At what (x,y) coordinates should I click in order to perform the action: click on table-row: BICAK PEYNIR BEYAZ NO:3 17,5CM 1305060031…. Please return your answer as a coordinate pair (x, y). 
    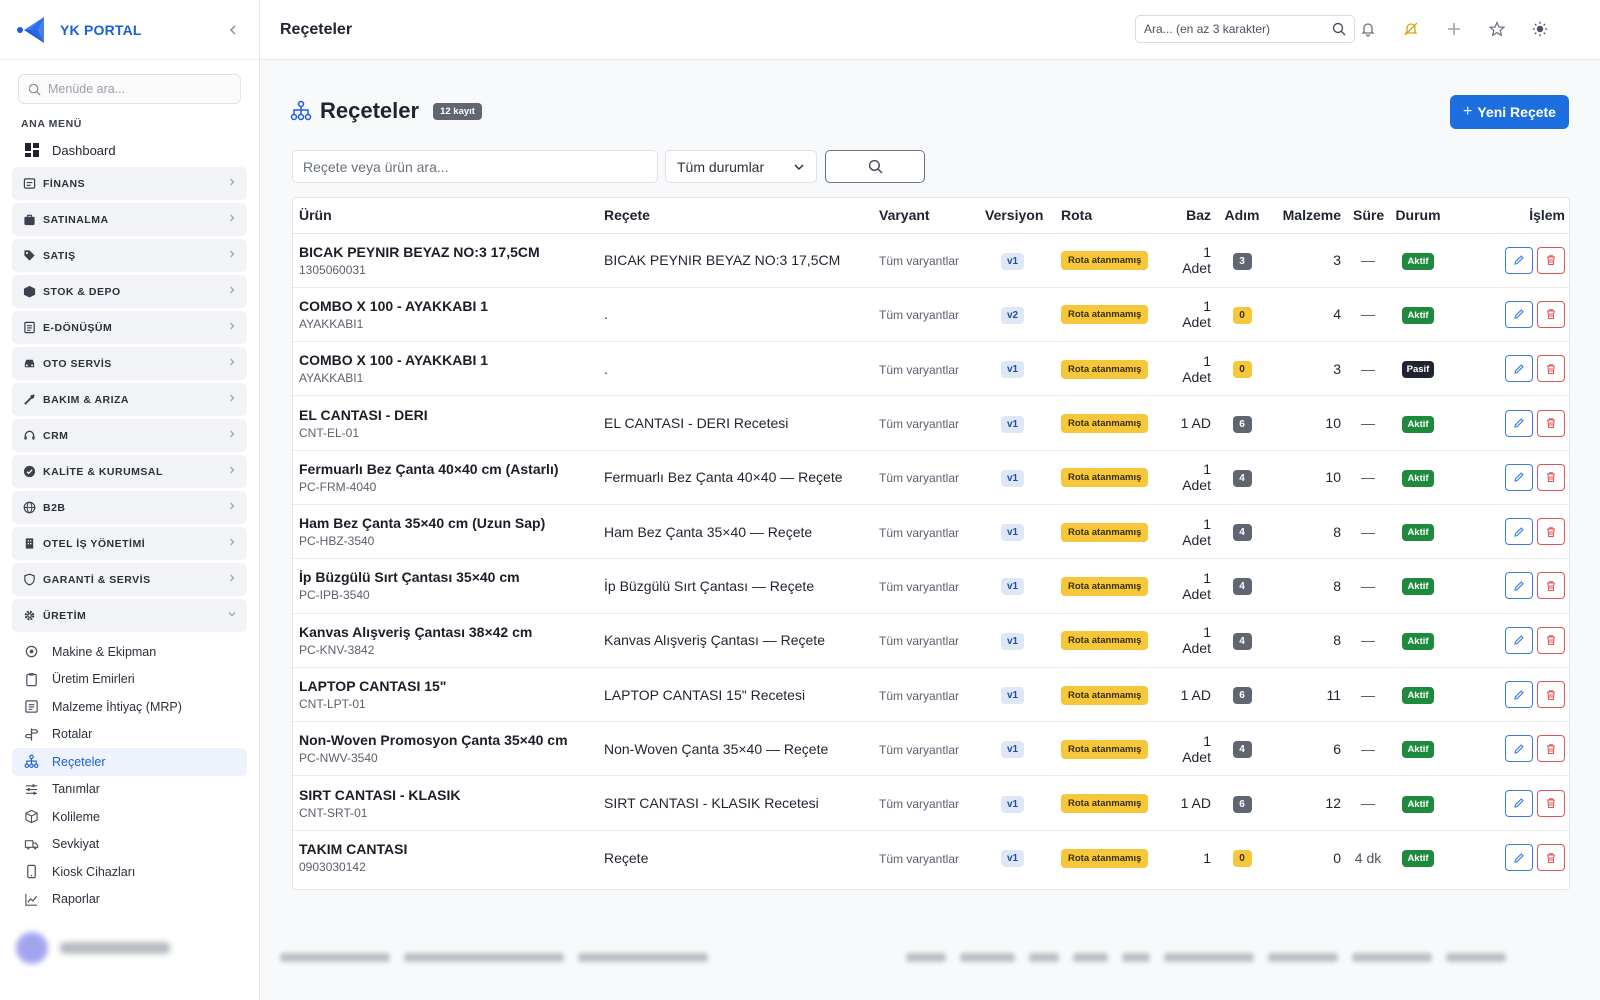
    Looking at the image, I should click on (931, 260).